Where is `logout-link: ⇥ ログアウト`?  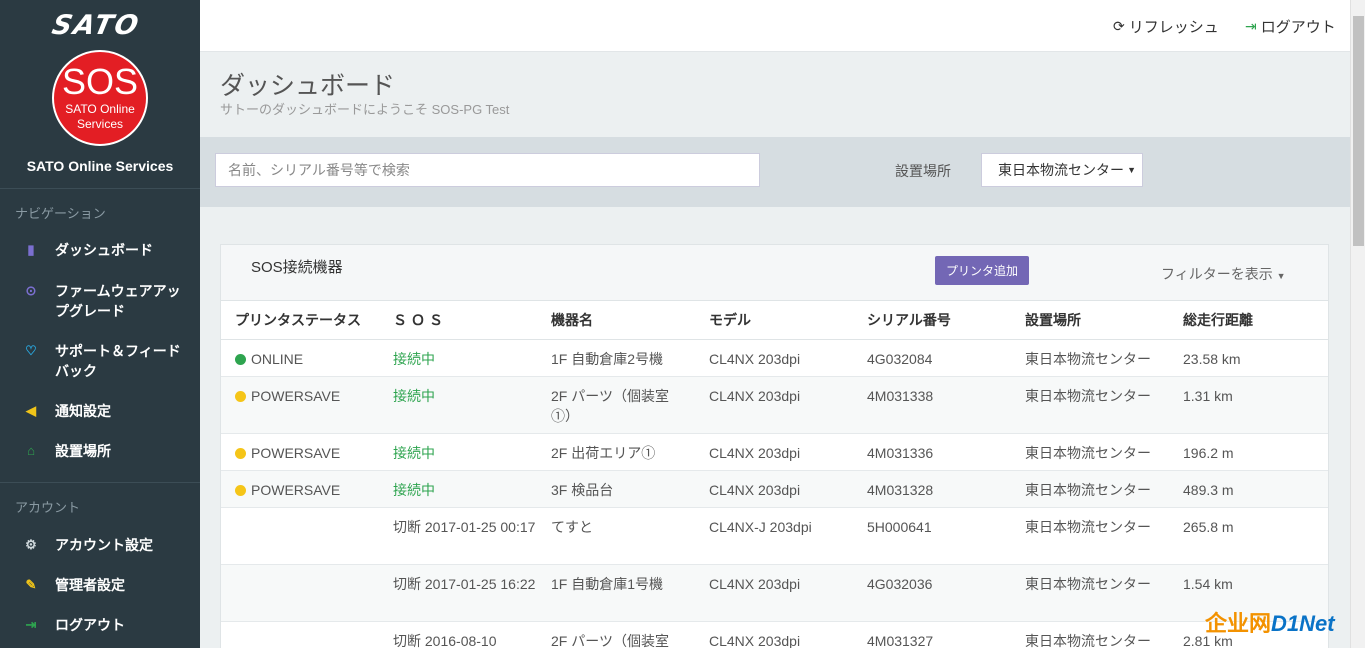 logout-link: ⇥ ログアウト is located at coordinates (1290, 26).